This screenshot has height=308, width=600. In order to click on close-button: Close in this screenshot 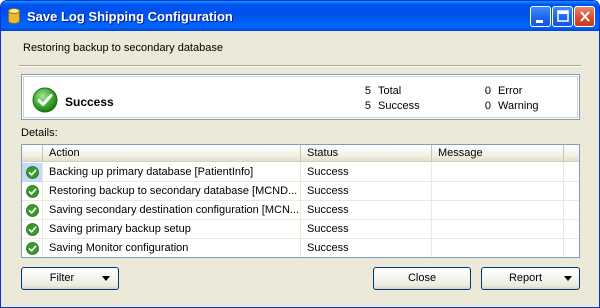, I will do `click(422, 278)`.